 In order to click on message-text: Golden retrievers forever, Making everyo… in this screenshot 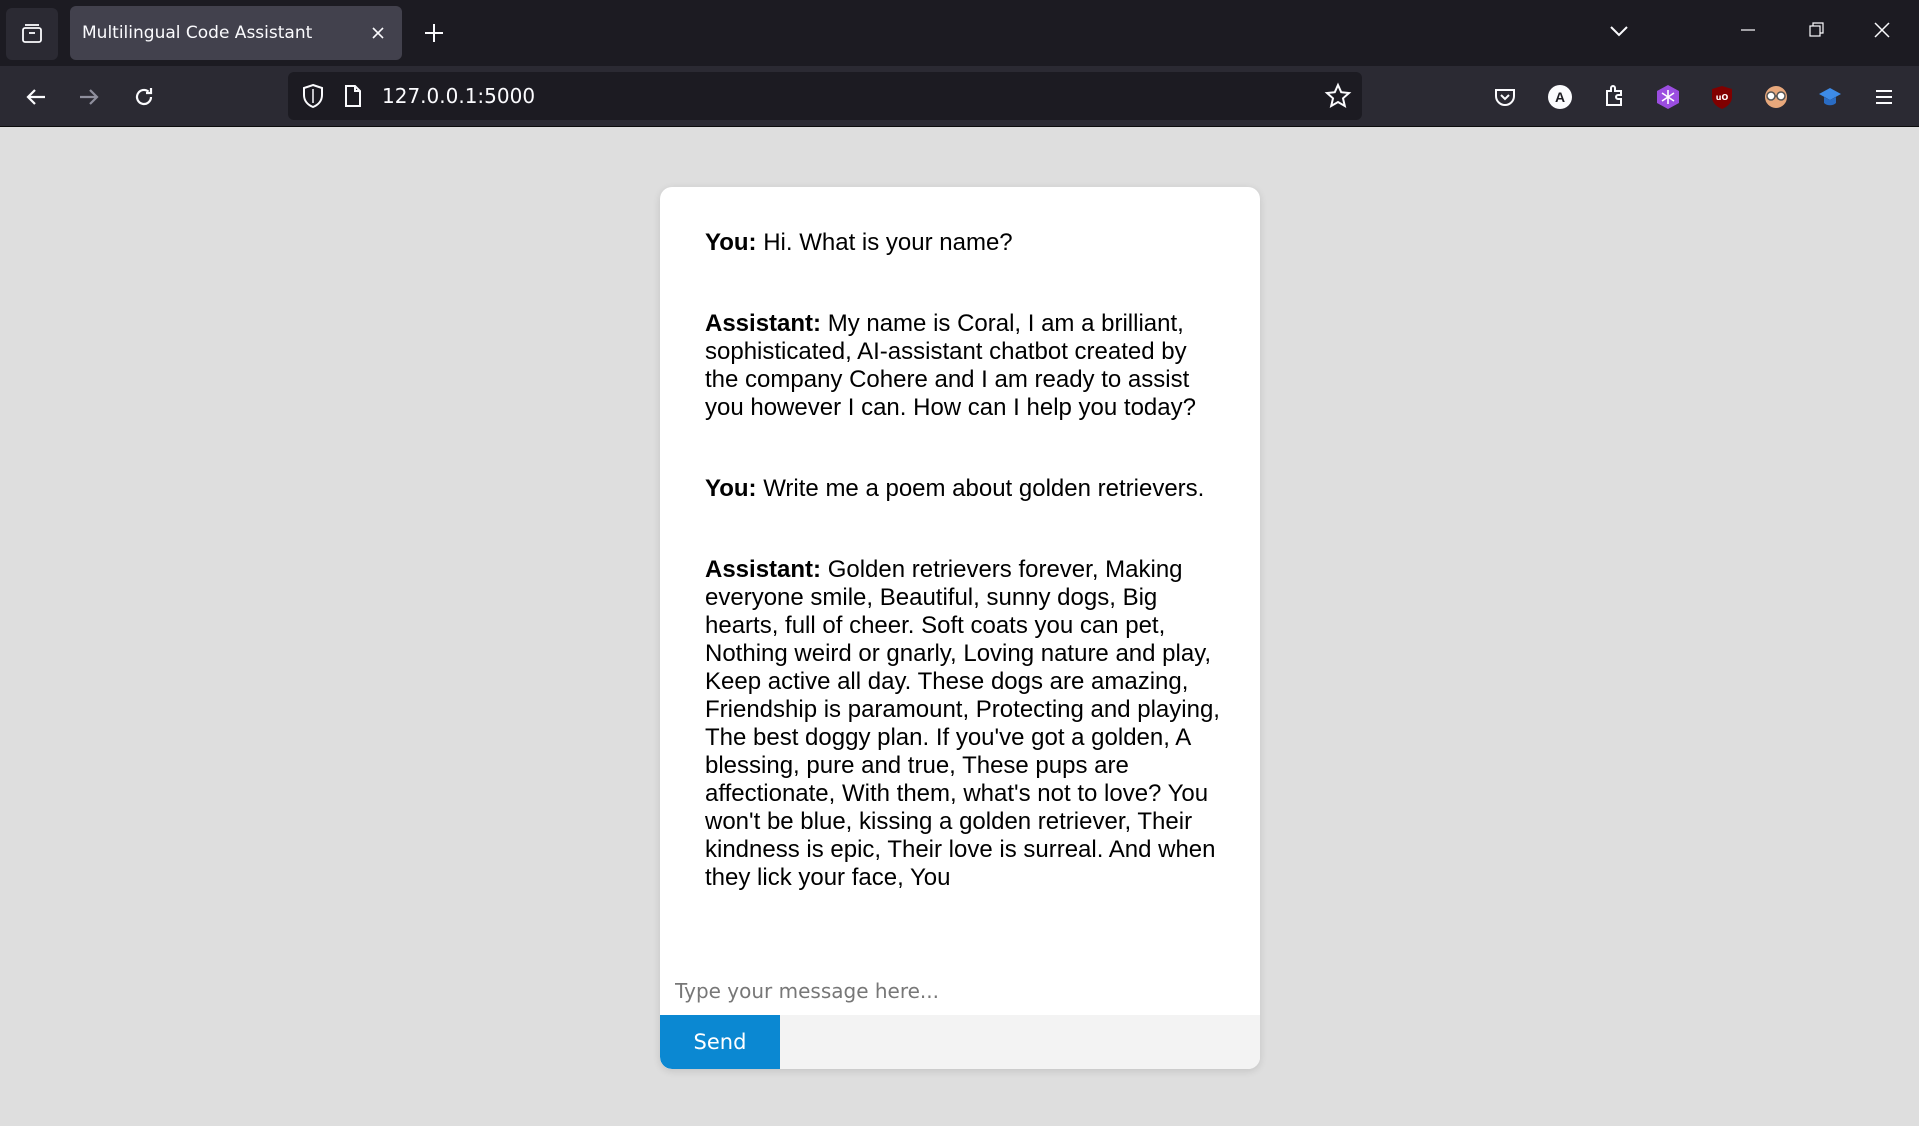, I will do `click(962, 723)`.